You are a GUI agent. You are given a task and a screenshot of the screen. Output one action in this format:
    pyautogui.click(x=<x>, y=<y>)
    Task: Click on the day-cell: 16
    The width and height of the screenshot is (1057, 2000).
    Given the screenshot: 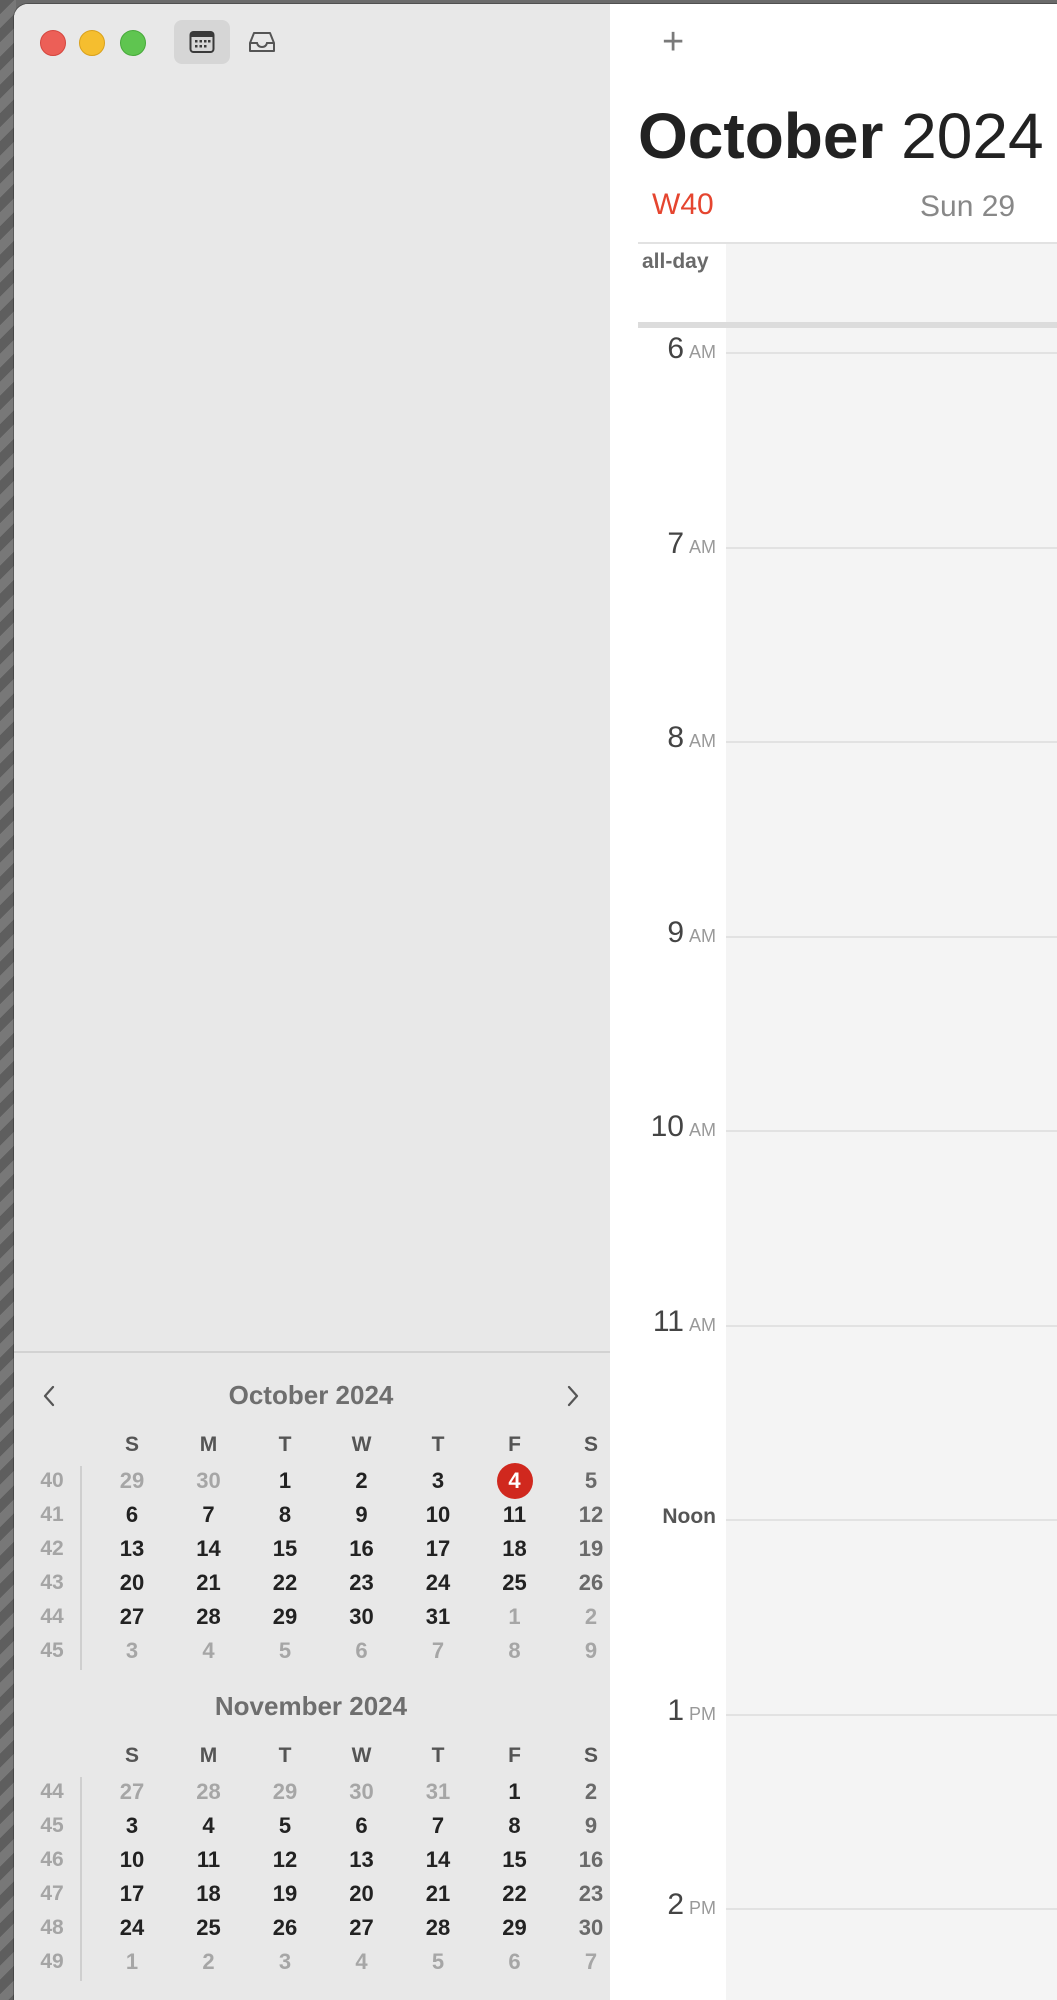 What is the action you would take?
    pyautogui.click(x=362, y=1549)
    